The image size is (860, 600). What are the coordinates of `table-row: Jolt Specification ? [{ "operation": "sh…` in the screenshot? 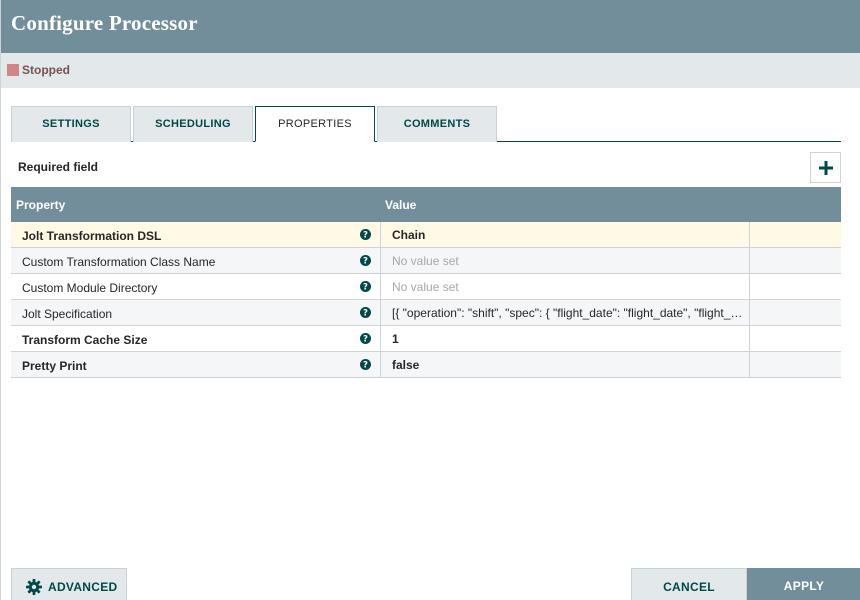 It's located at (426, 313).